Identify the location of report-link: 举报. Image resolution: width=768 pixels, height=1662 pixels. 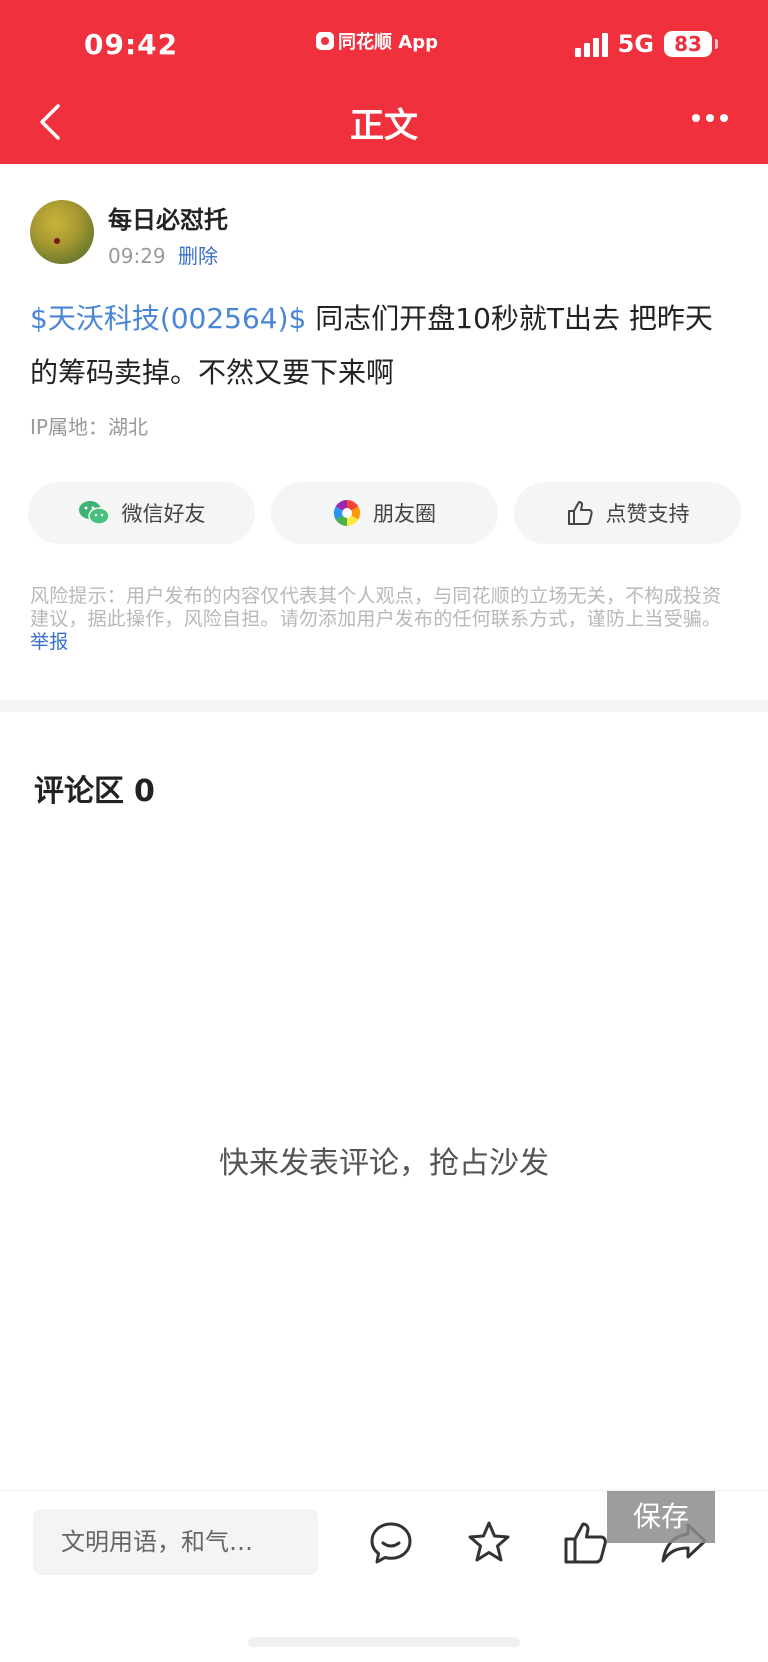
(49, 642).